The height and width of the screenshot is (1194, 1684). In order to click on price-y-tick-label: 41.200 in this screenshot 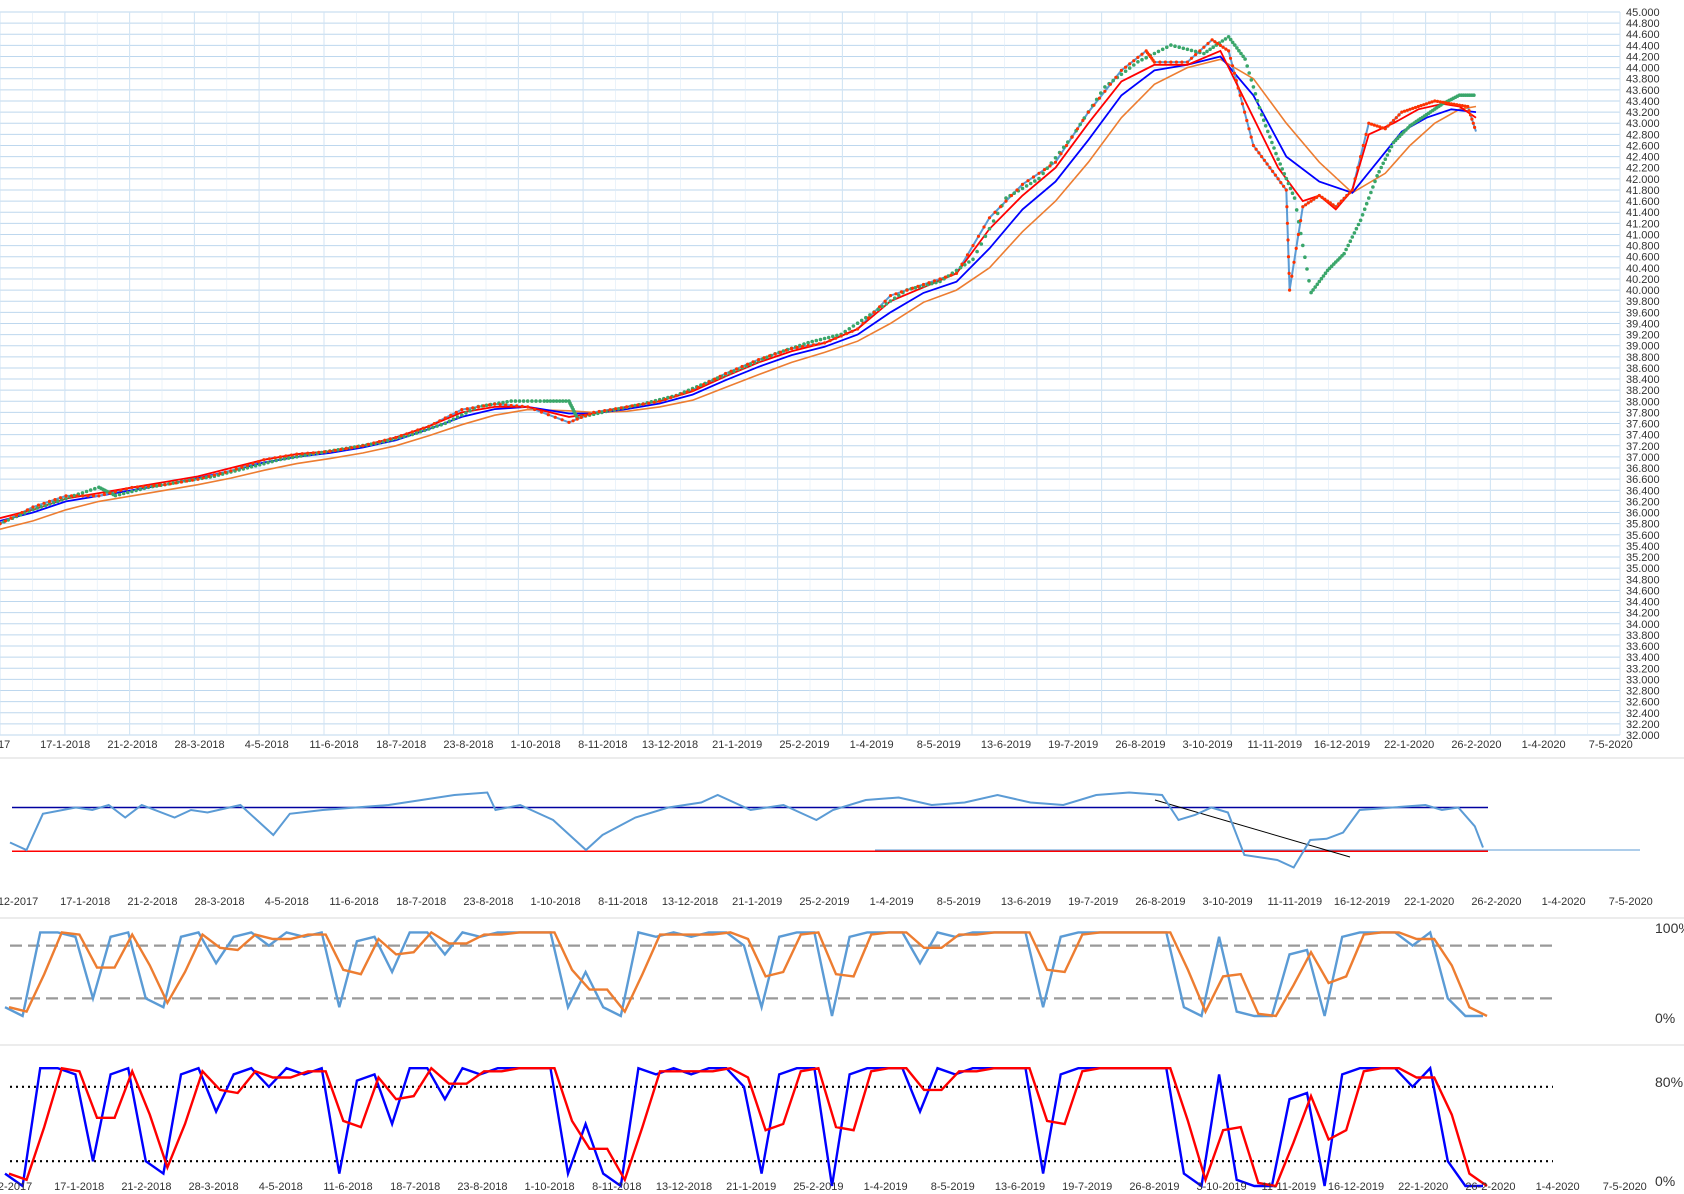, I will do `click(1643, 224)`.